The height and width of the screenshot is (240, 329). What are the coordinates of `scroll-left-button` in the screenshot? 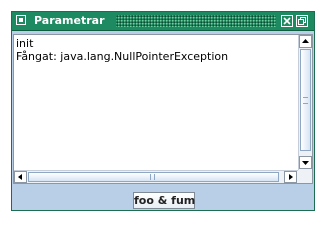 It's located at (20, 177).